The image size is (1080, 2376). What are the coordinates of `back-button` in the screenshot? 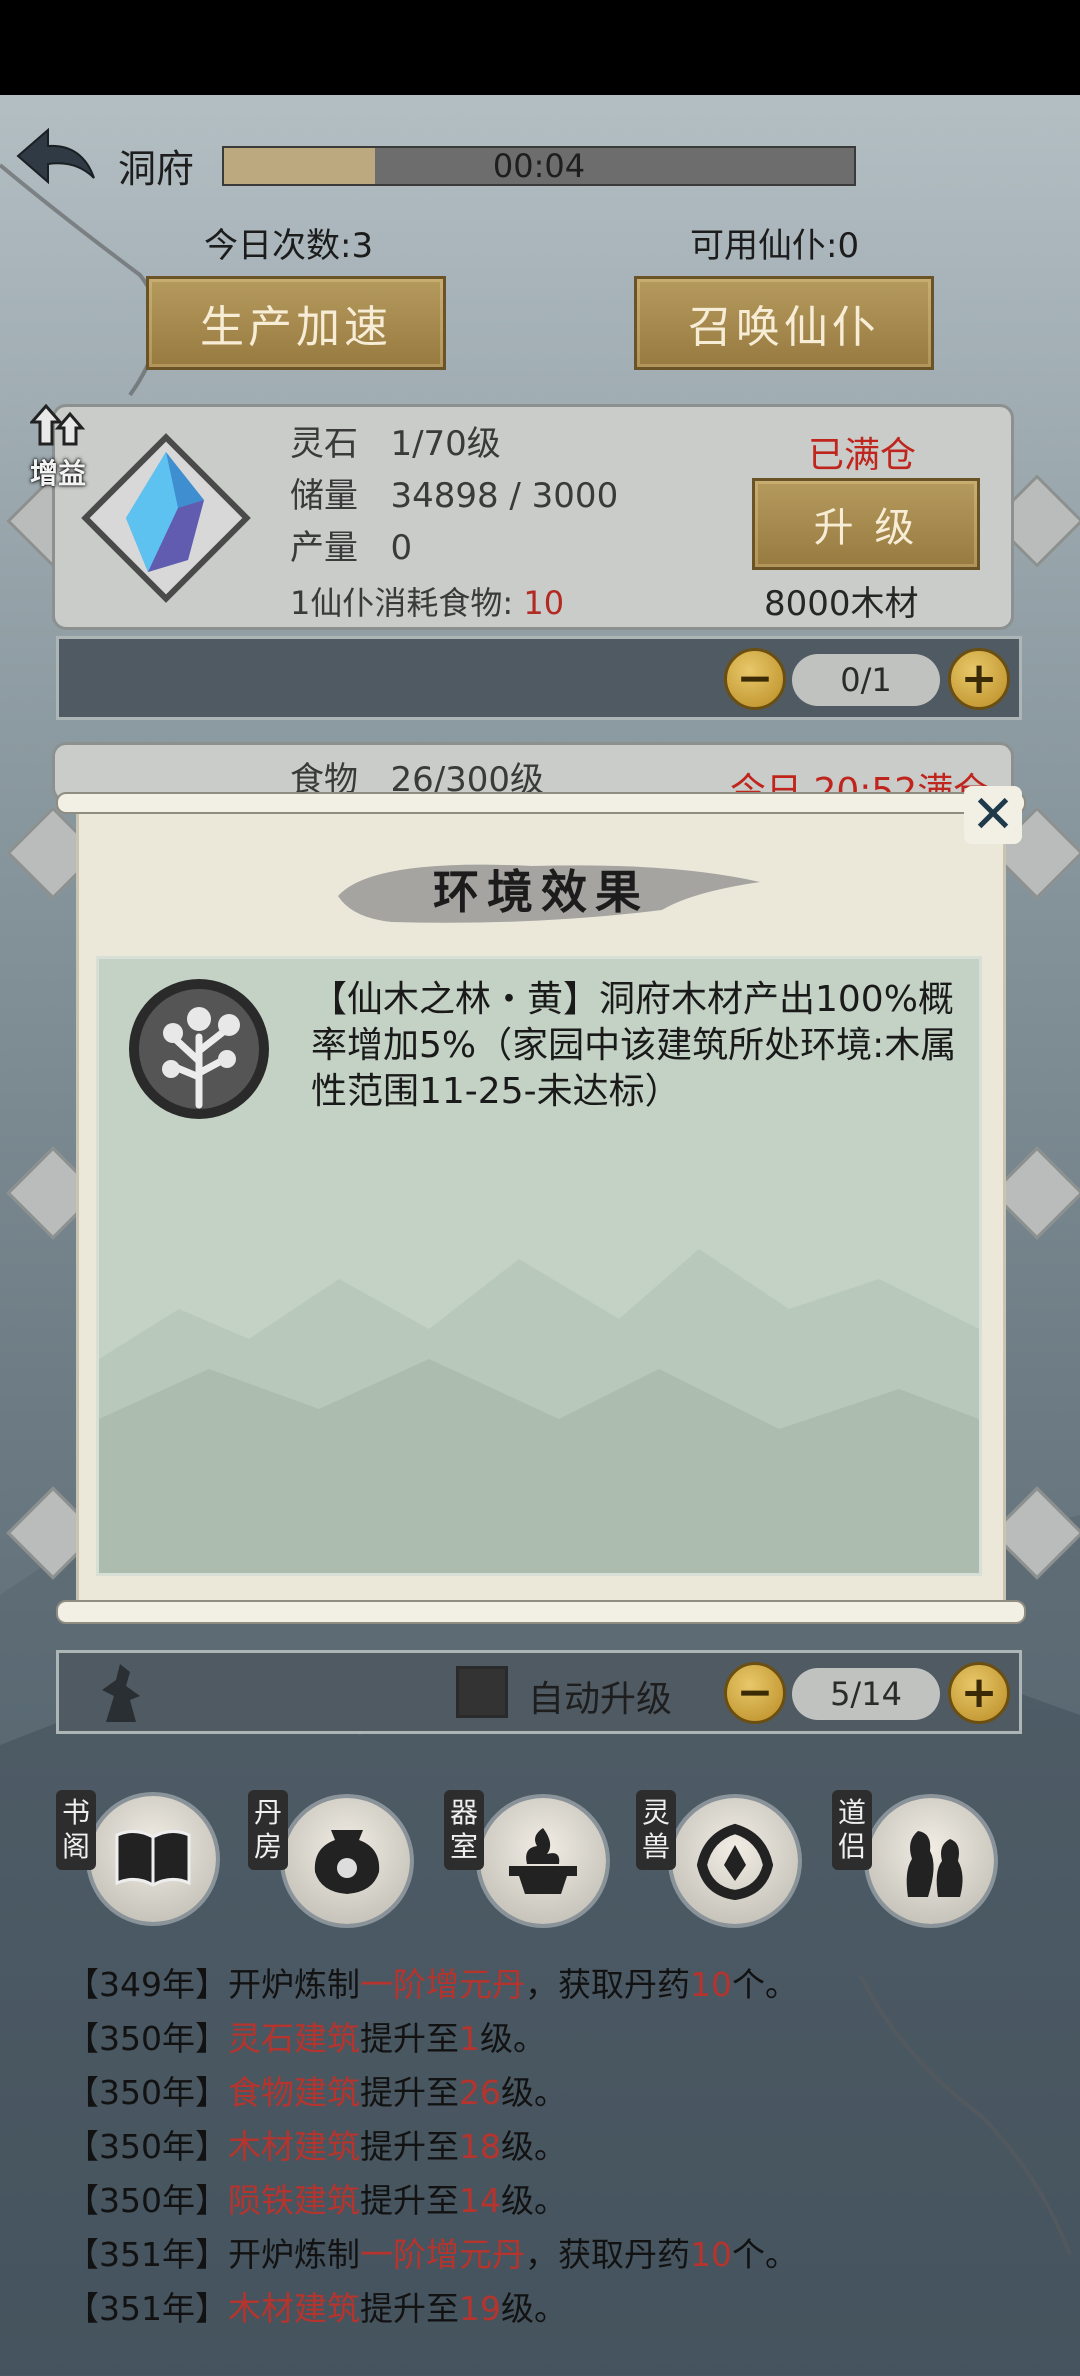 It's located at (55, 158).